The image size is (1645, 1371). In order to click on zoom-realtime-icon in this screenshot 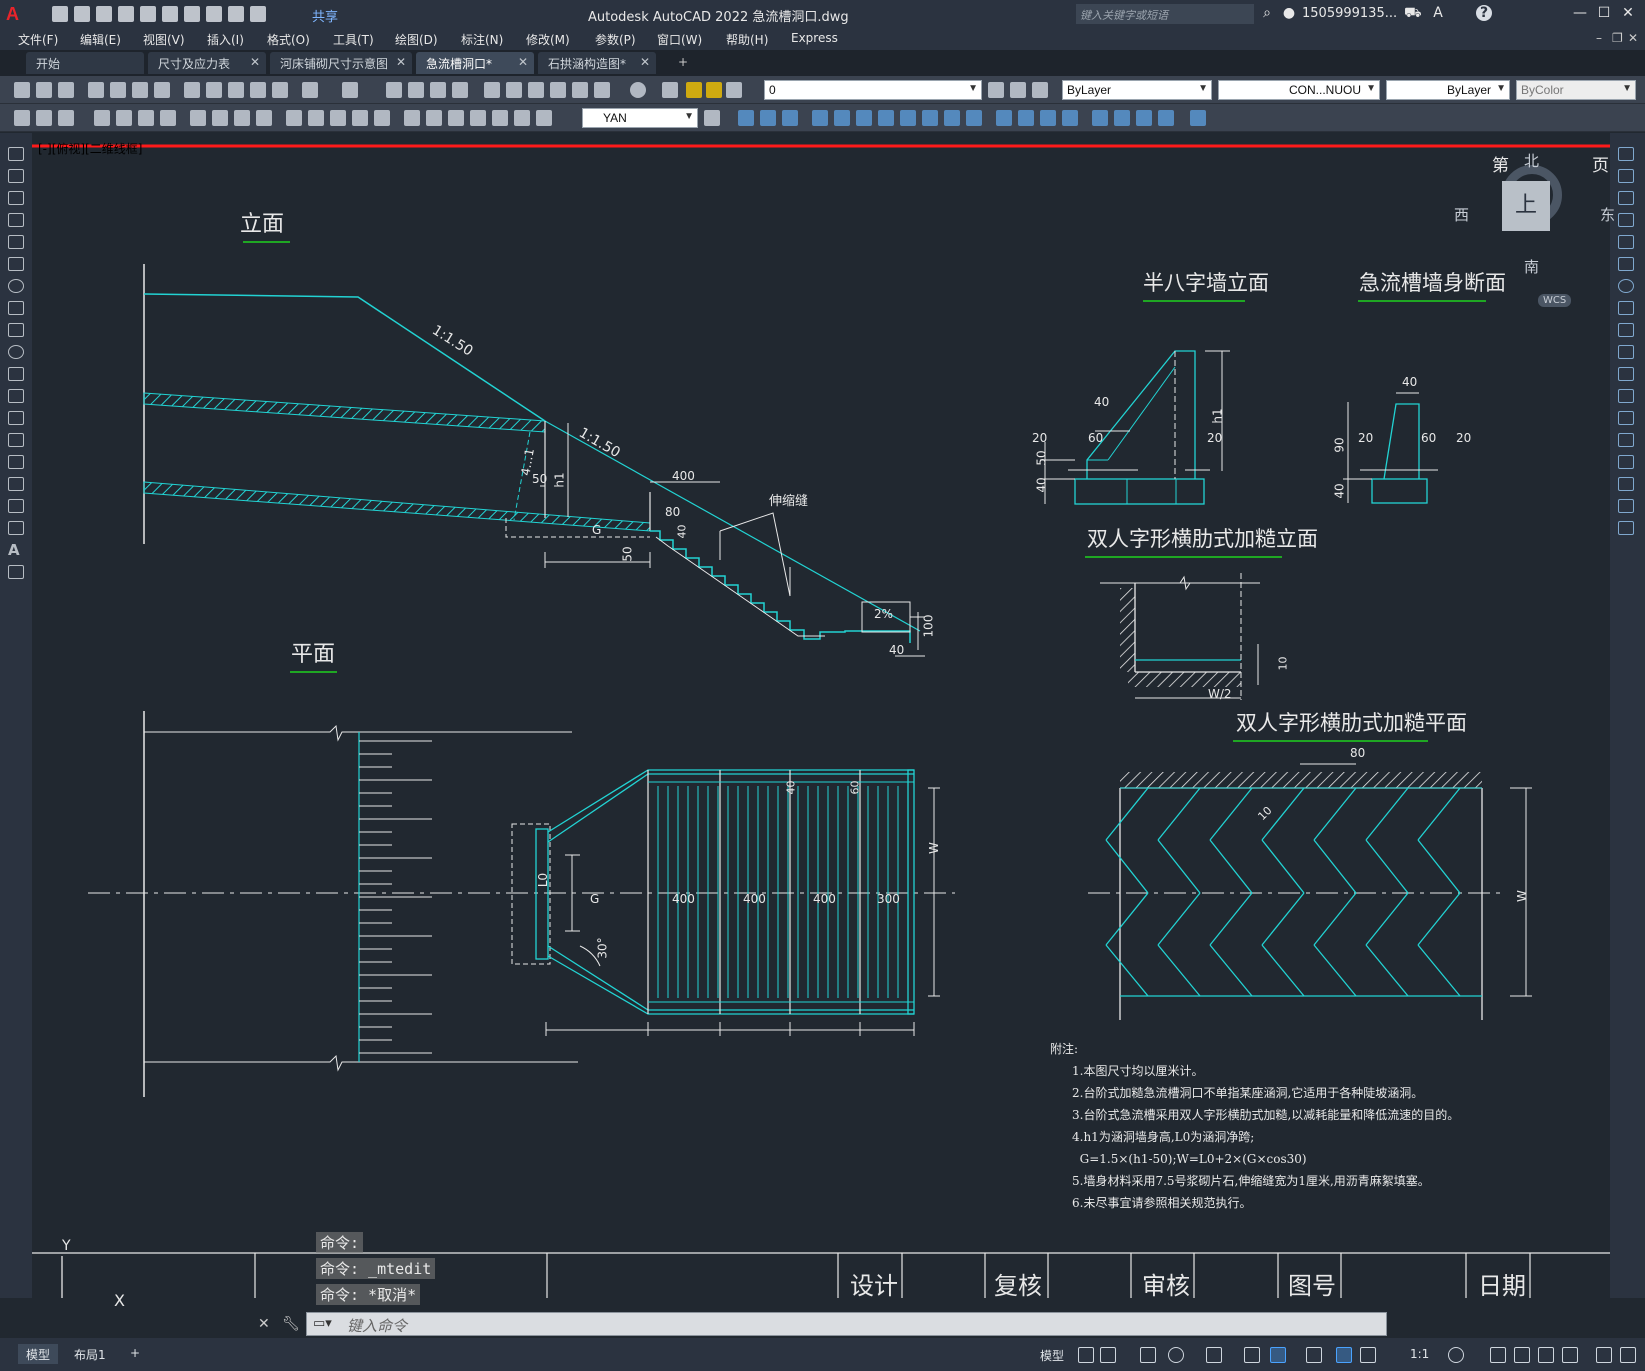, I will do `click(416, 90)`.